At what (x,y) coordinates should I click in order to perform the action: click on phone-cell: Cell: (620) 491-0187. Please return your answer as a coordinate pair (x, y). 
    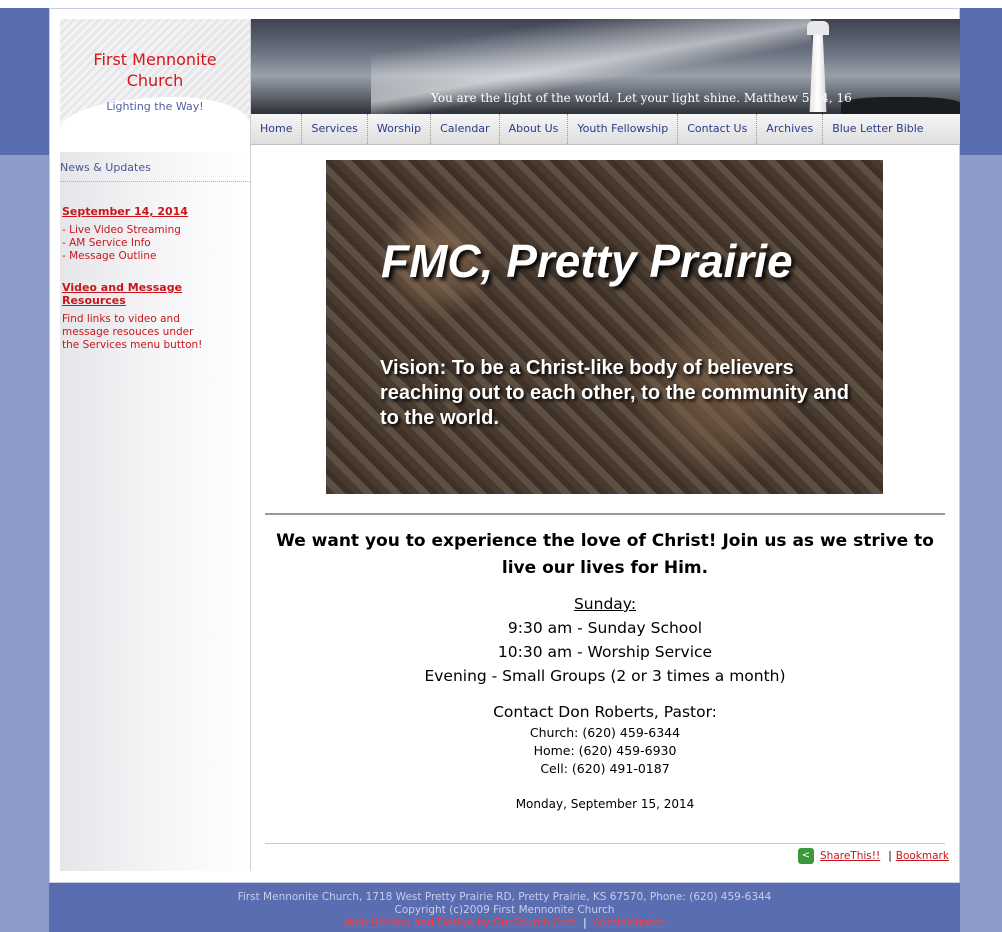
    Looking at the image, I should click on (605, 768).